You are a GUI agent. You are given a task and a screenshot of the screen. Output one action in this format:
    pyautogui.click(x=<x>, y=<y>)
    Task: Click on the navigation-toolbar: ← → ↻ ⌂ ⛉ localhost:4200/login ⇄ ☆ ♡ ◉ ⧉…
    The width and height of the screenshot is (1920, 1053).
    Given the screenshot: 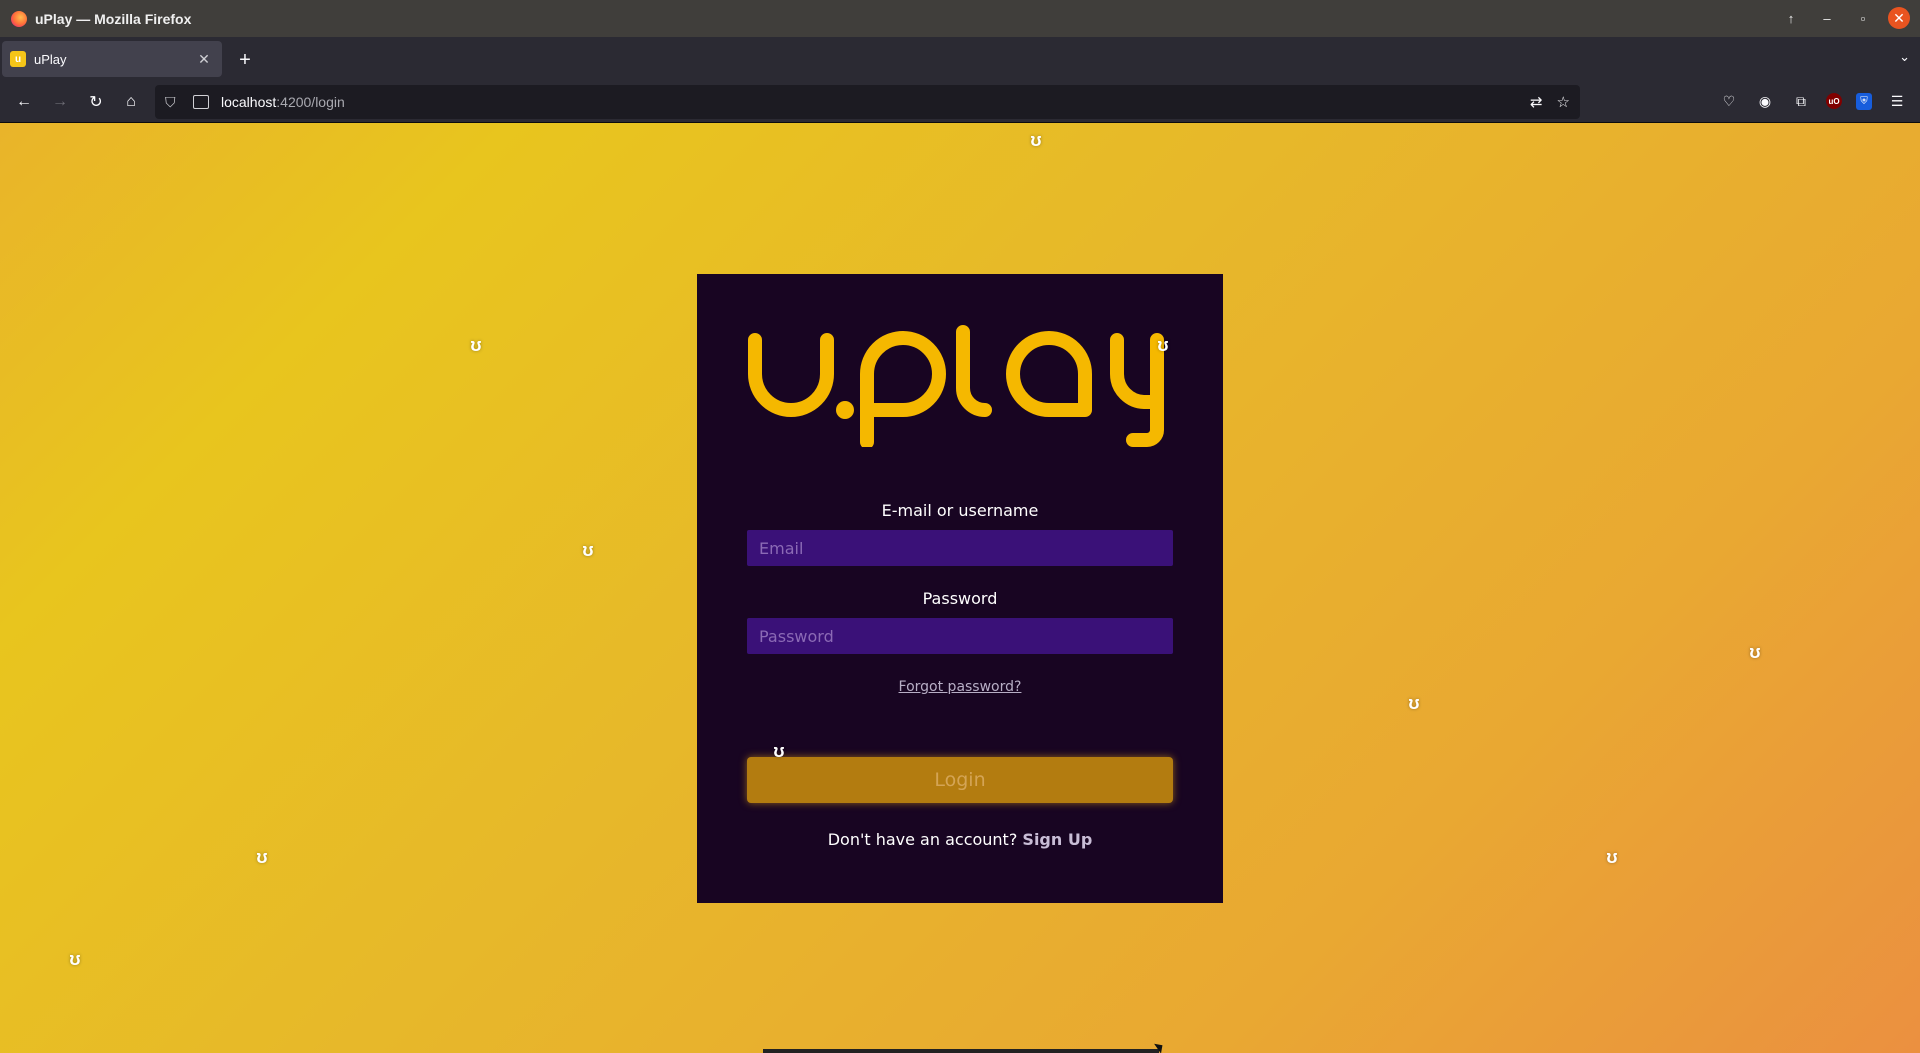 What is the action you would take?
    pyautogui.click(x=960, y=102)
    